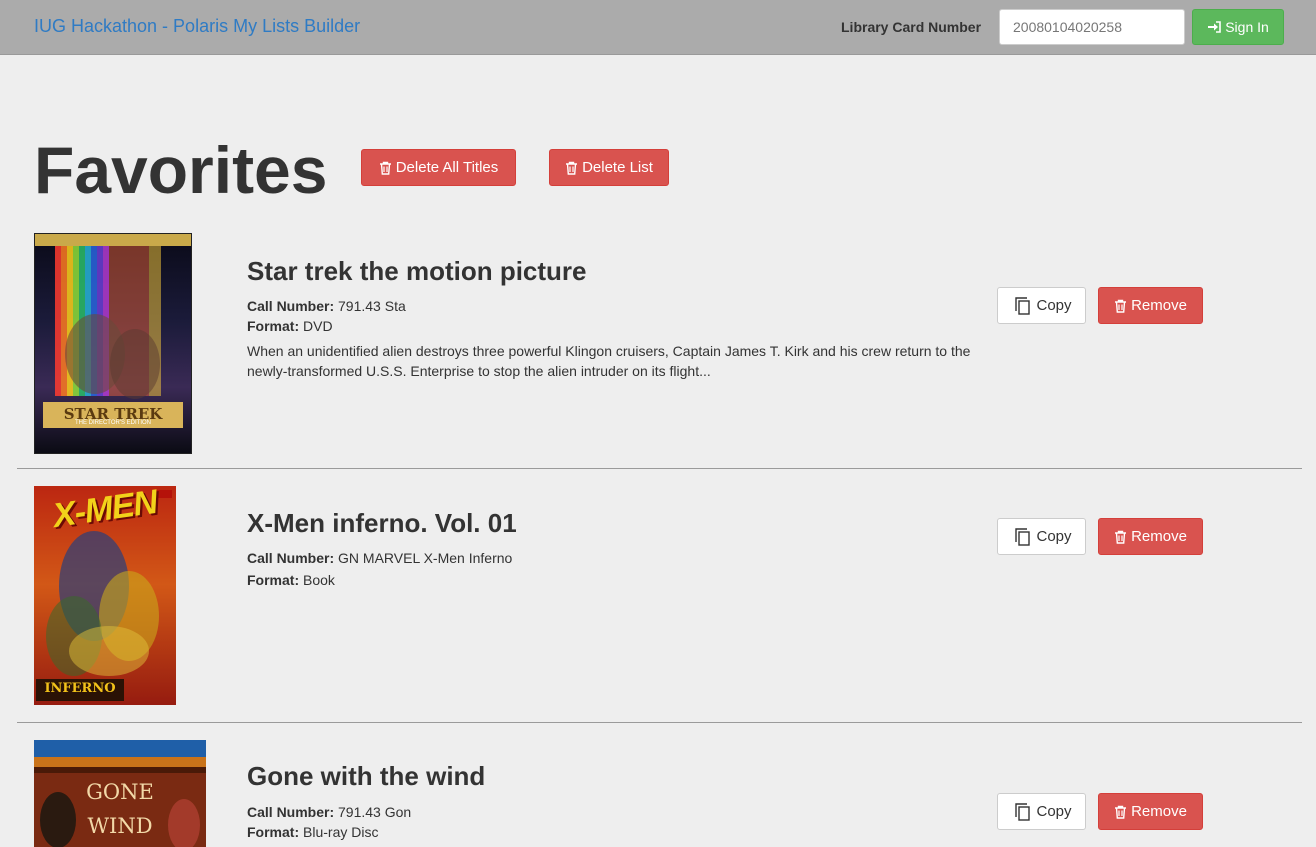 The image size is (1316, 847). I want to click on cover-subtitle-text: INFERNO, so click(80, 688).